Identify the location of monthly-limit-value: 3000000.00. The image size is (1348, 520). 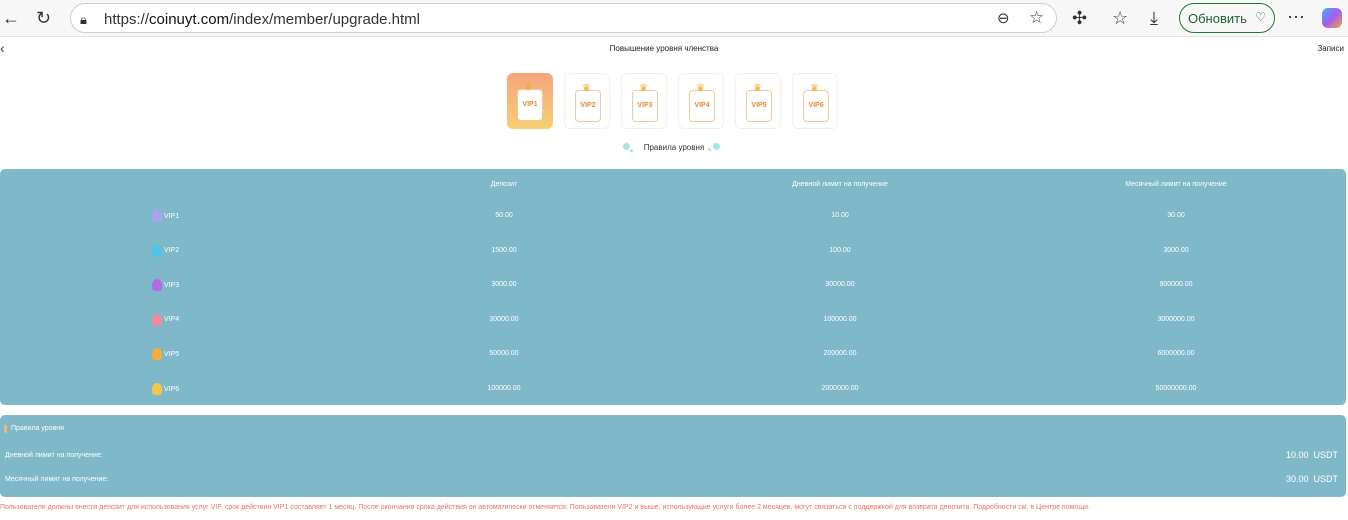
(1176, 319).